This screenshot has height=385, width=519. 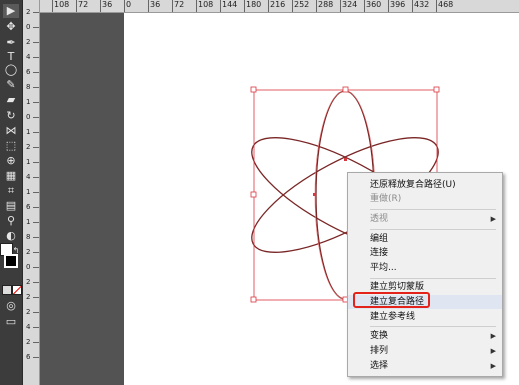 What do you see at coordinates (379, 366) in the screenshot?
I see `menu-item-label: 选择` at bounding box center [379, 366].